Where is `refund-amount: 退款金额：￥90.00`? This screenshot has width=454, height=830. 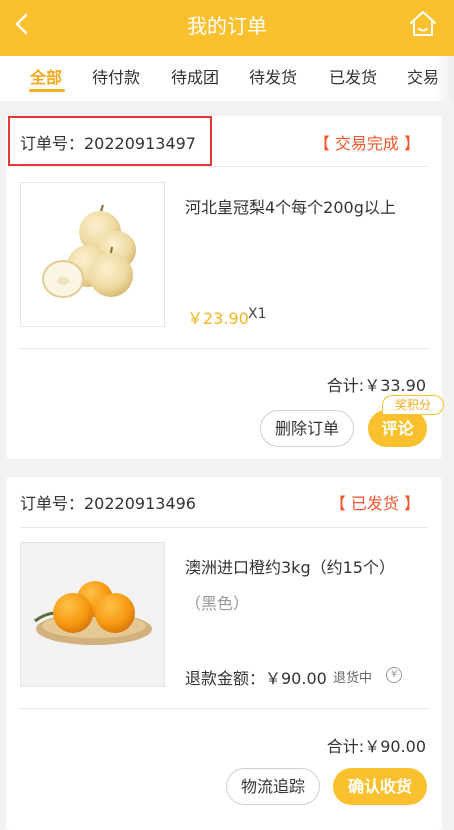
refund-amount: 退款金额：￥90.00 is located at coordinates (256, 678).